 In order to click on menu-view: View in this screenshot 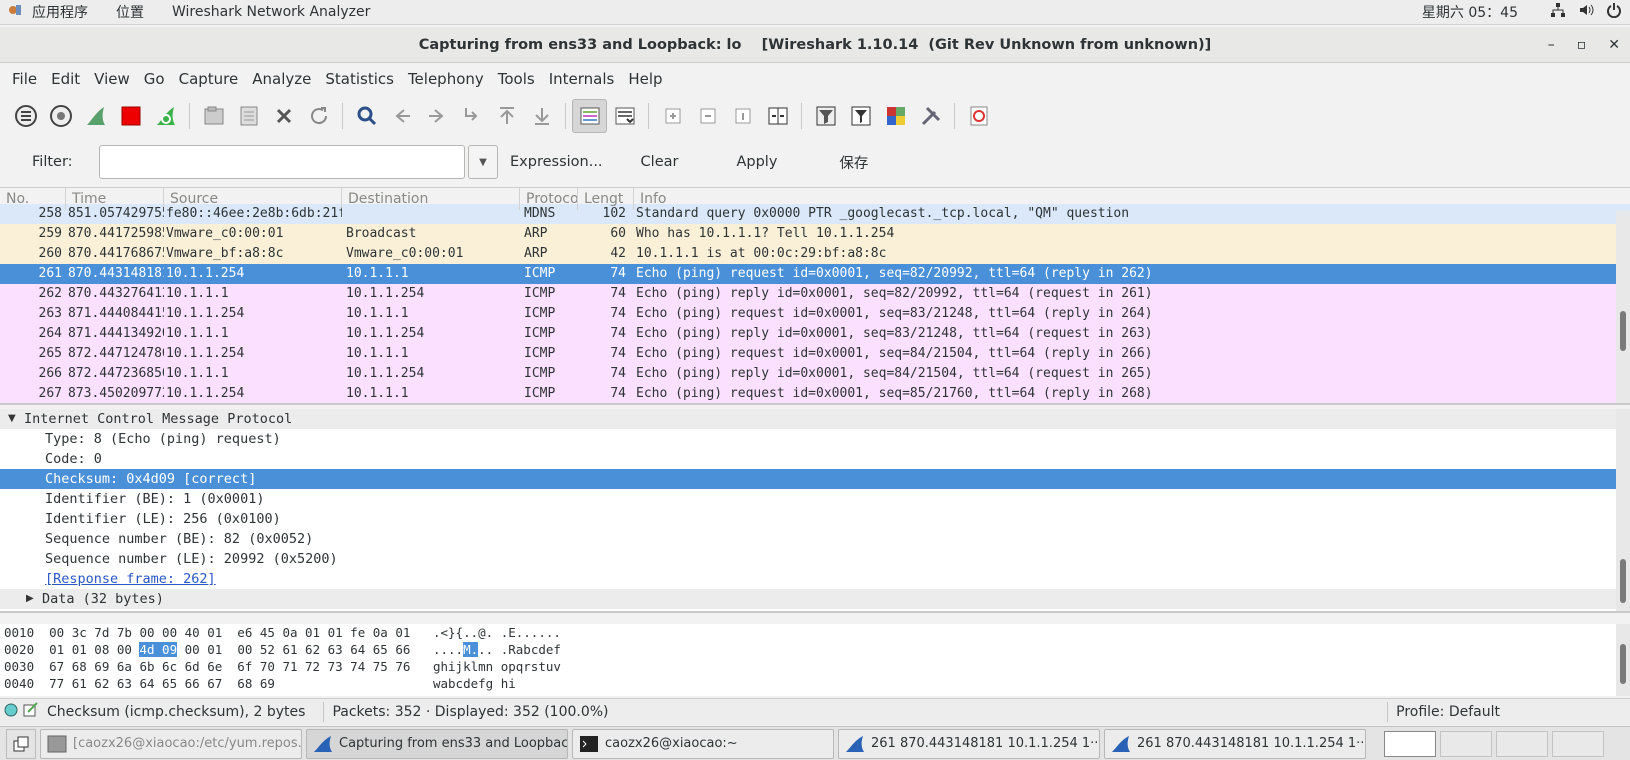, I will do `click(112, 79)`.